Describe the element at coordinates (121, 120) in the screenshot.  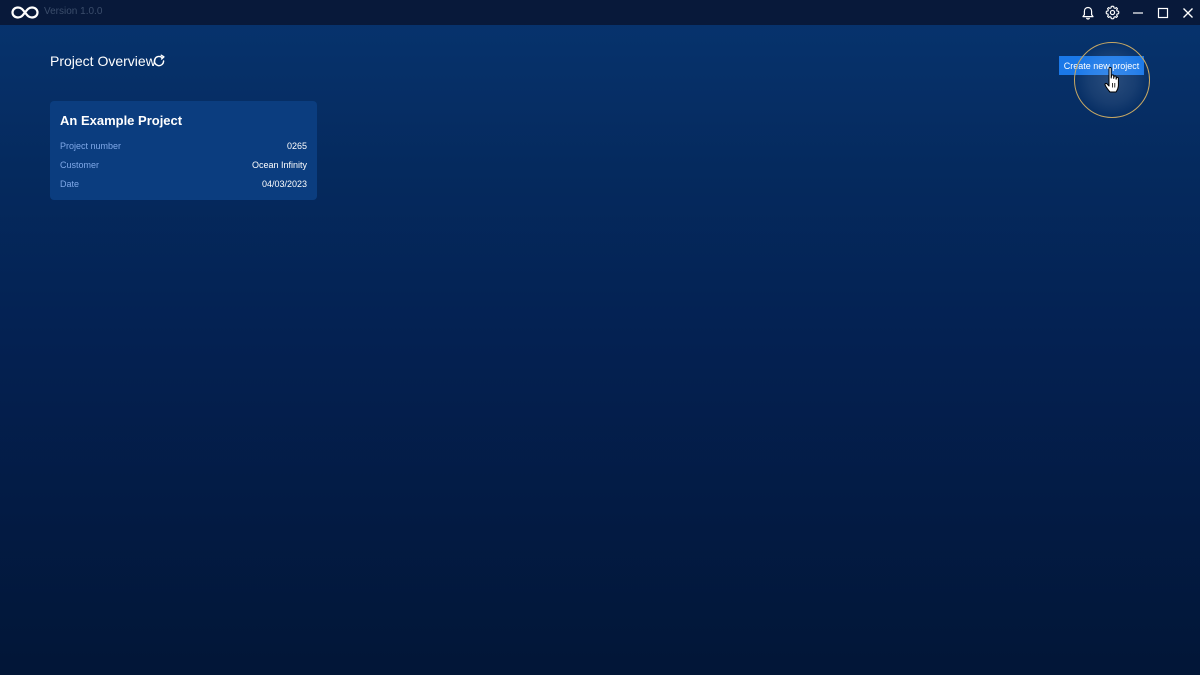
I see `project-title: An Example Project` at that location.